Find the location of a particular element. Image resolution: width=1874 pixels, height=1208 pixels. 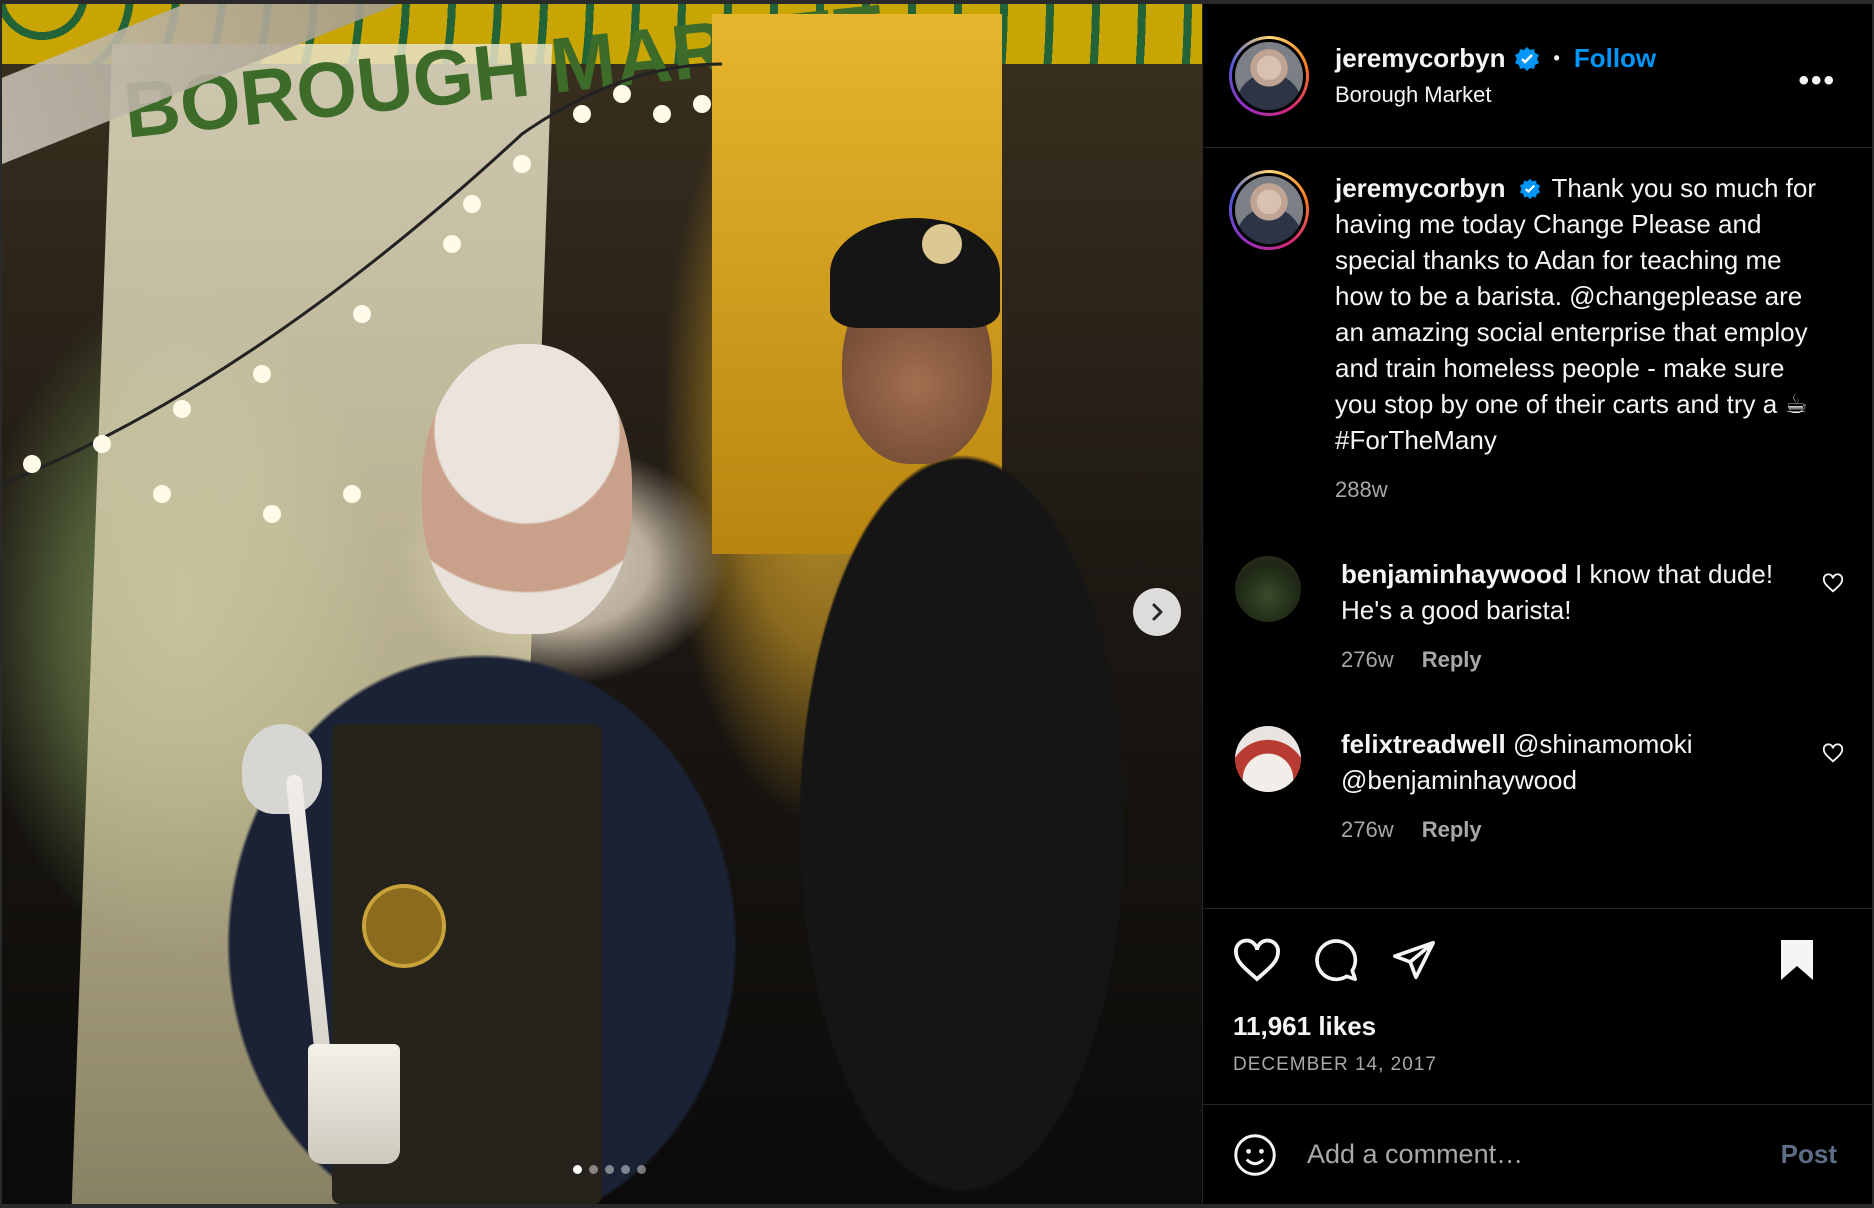

more-options-icon: ••• is located at coordinates (1817, 81).